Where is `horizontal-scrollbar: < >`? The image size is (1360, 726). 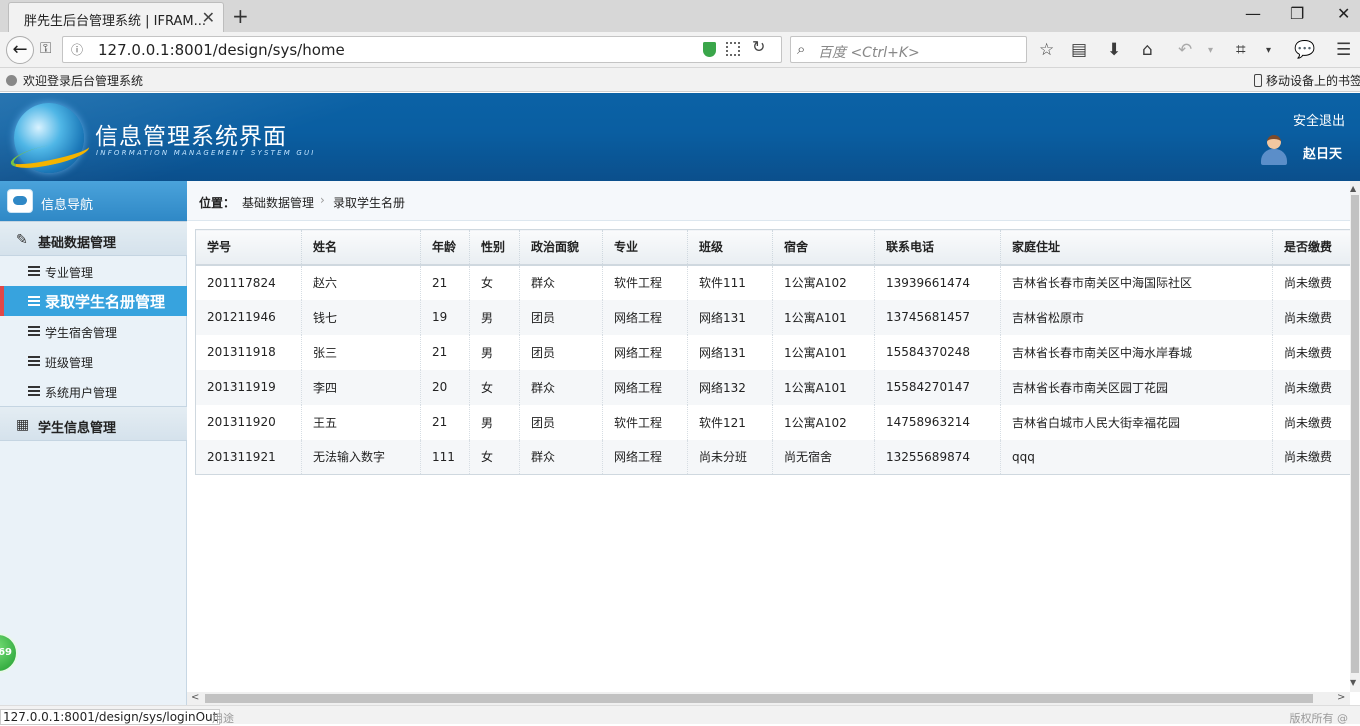 horizontal-scrollbar: < > is located at coordinates (768, 698).